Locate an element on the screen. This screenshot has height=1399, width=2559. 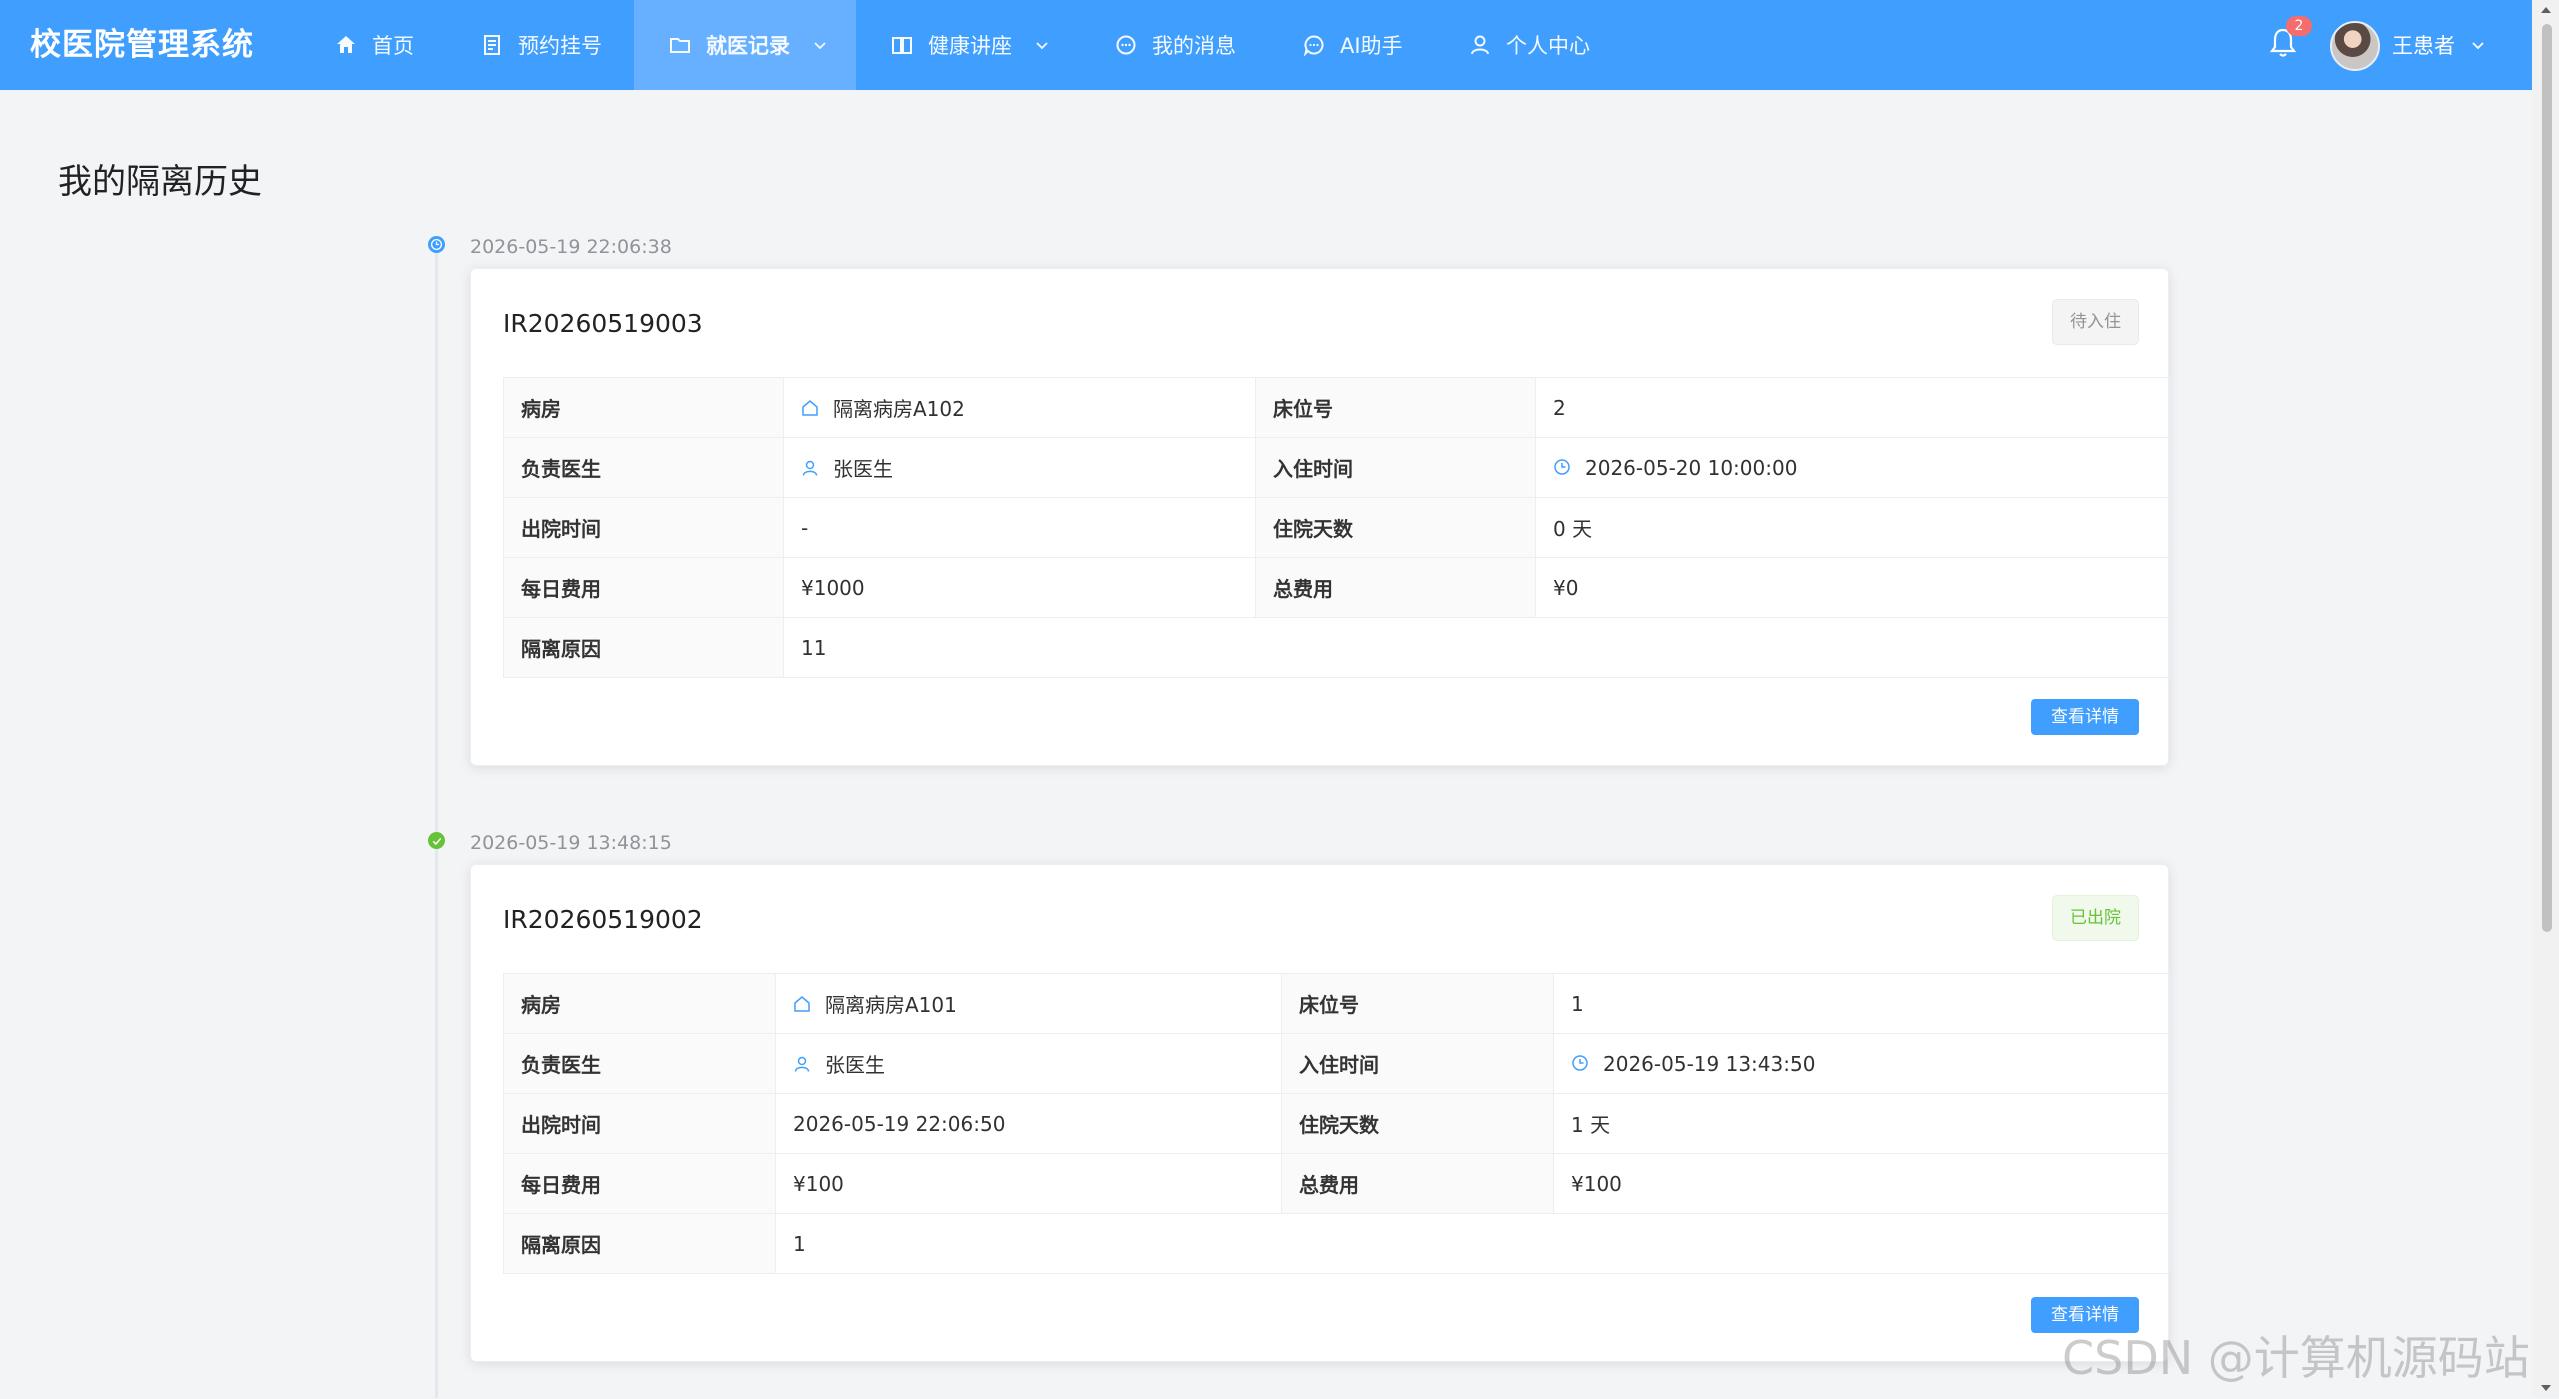
app-title: 校医院管理系统 is located at coordinates (142, 45).